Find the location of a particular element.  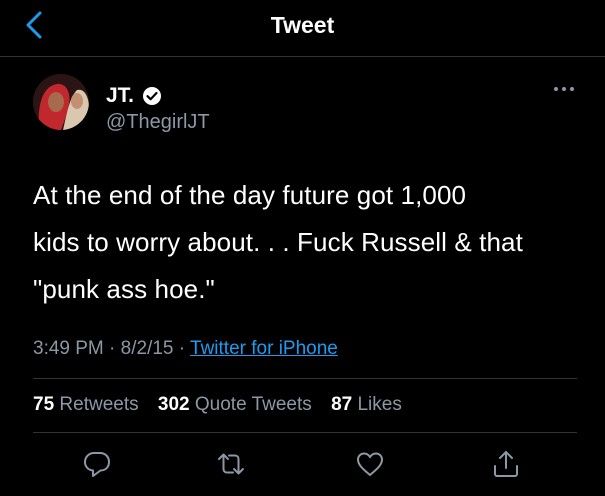

share-icon is located at coordinates (506, 464).